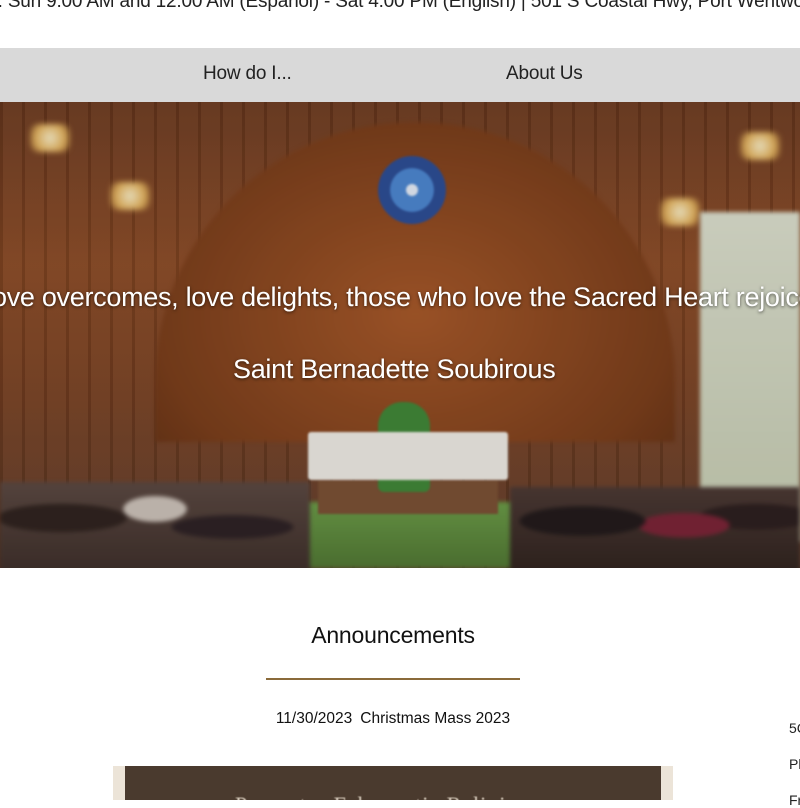 This screenshot has height=808, width=800. I want to click on announcement-card: Presentes Fehuanetic Religion, so click(393, 783).